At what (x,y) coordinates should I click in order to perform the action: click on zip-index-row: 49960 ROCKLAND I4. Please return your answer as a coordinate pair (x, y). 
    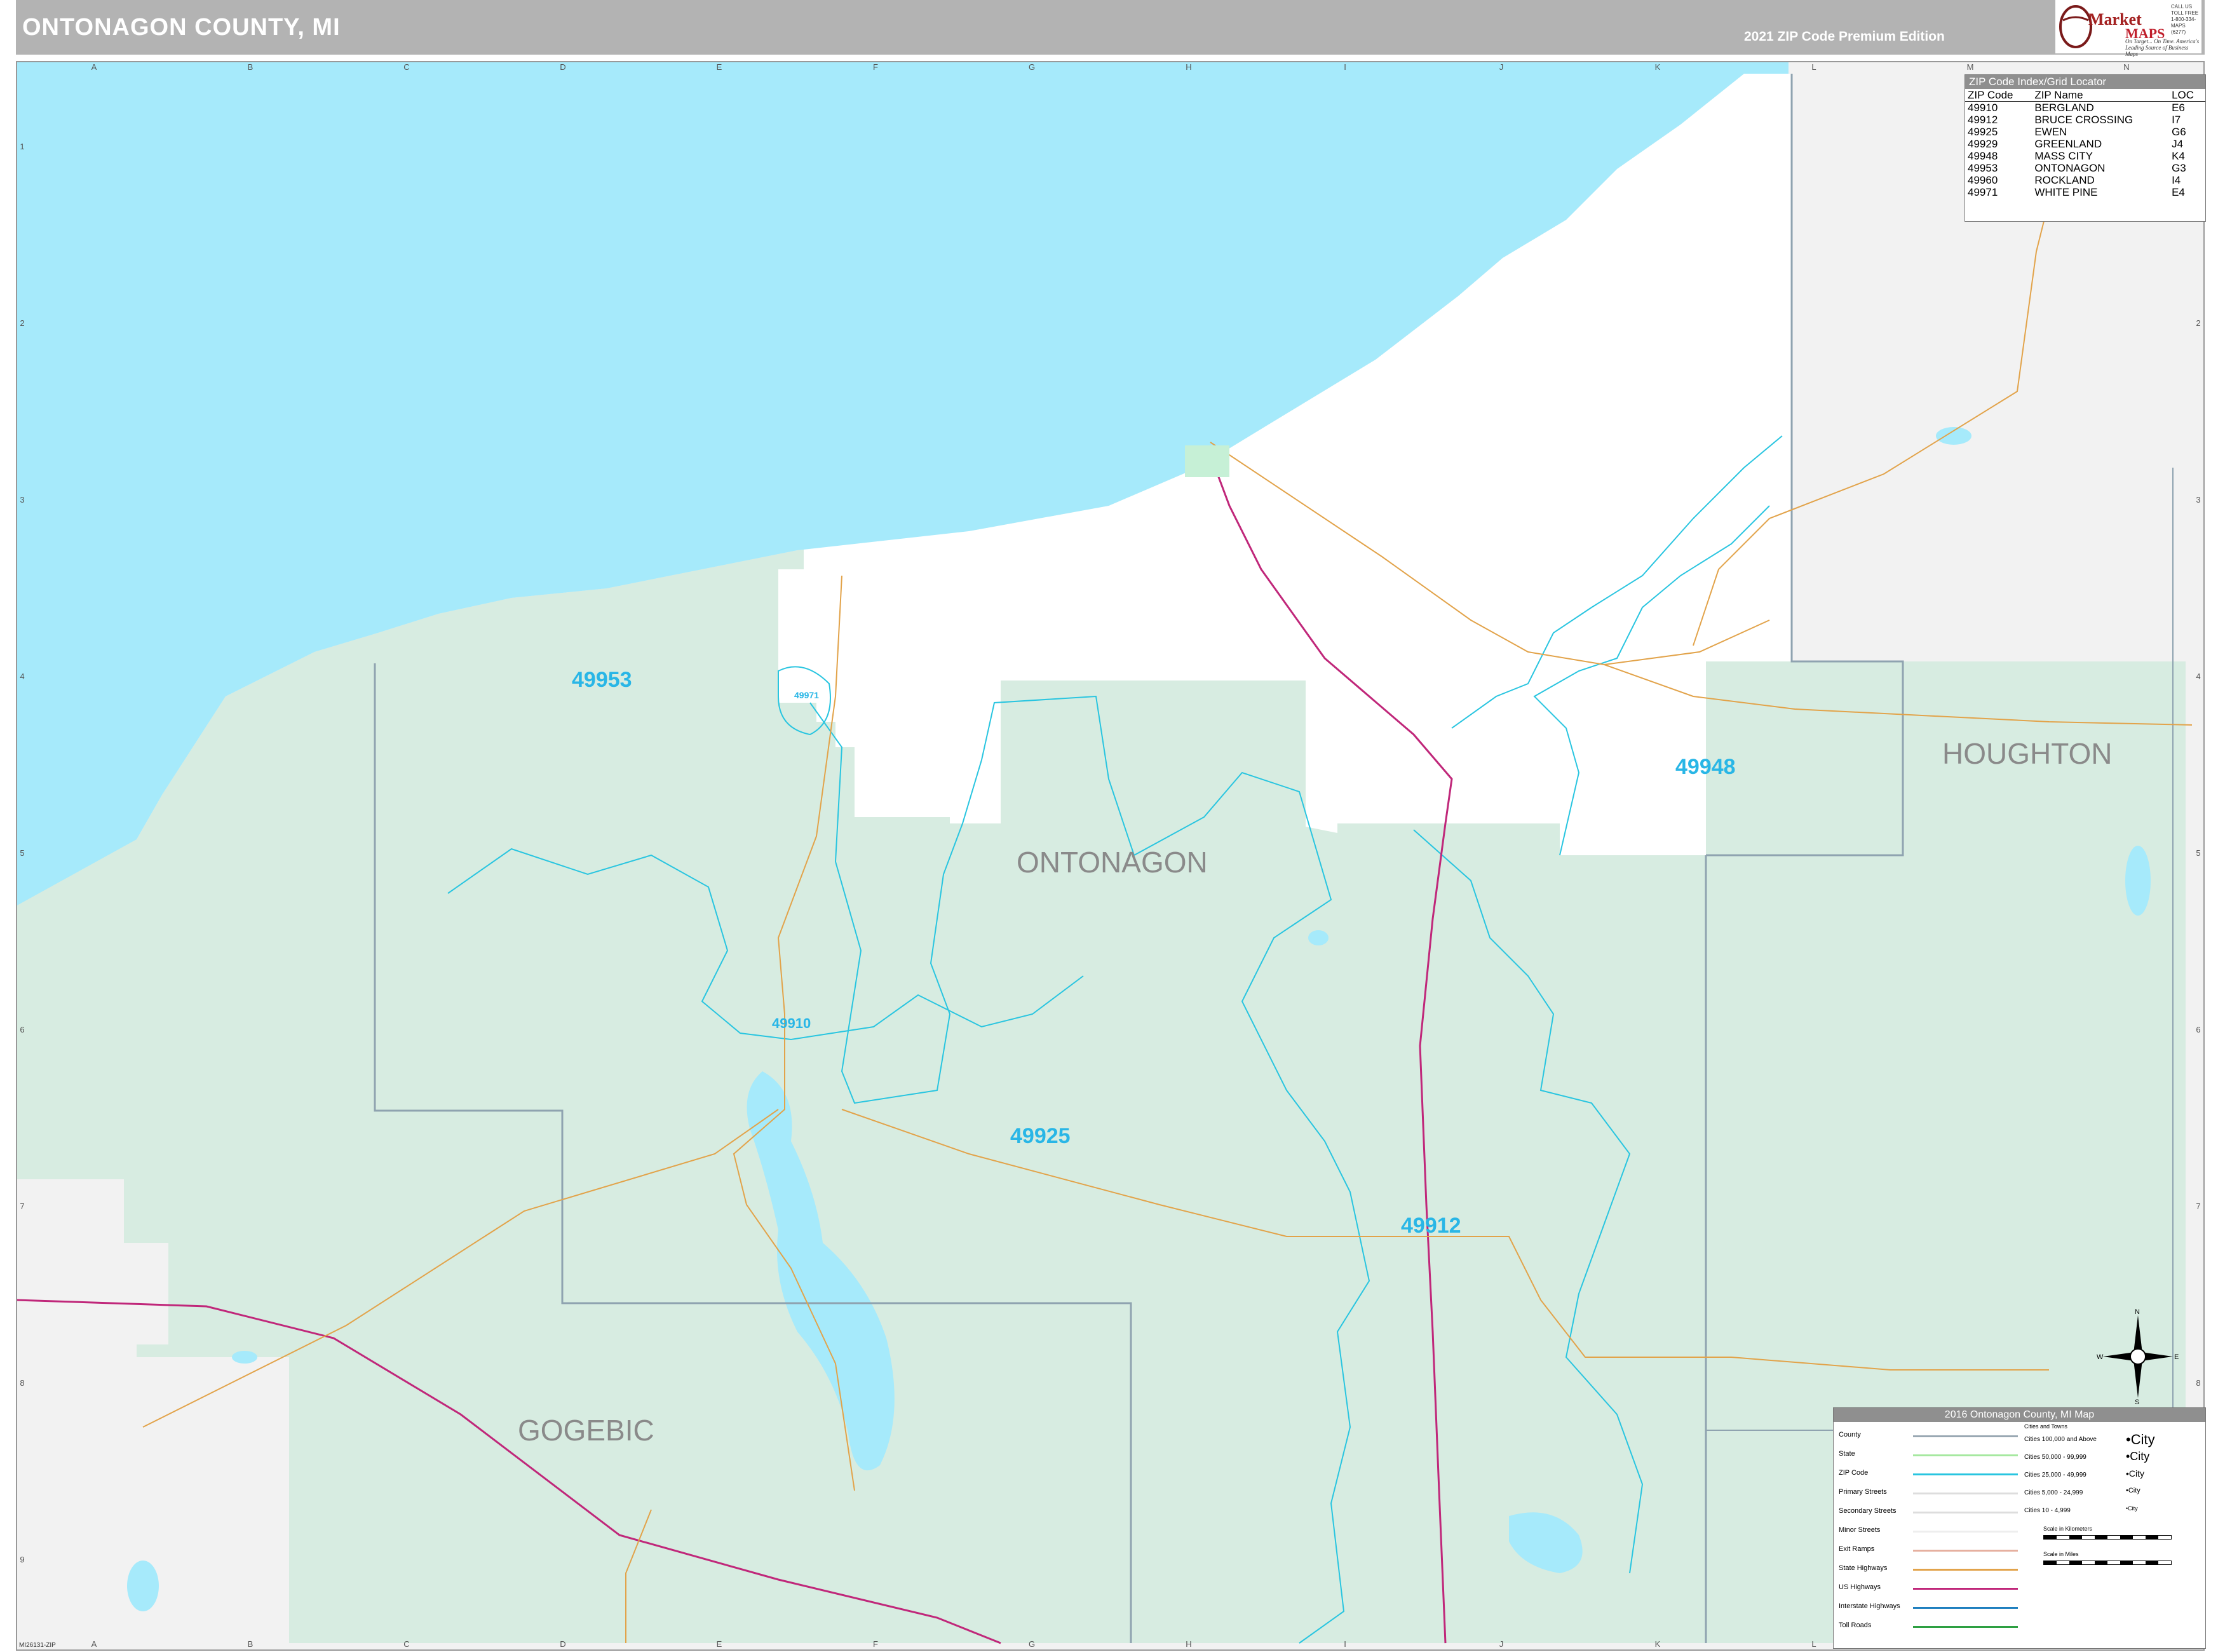
    Looking at the image, I should click on (2085, 180).